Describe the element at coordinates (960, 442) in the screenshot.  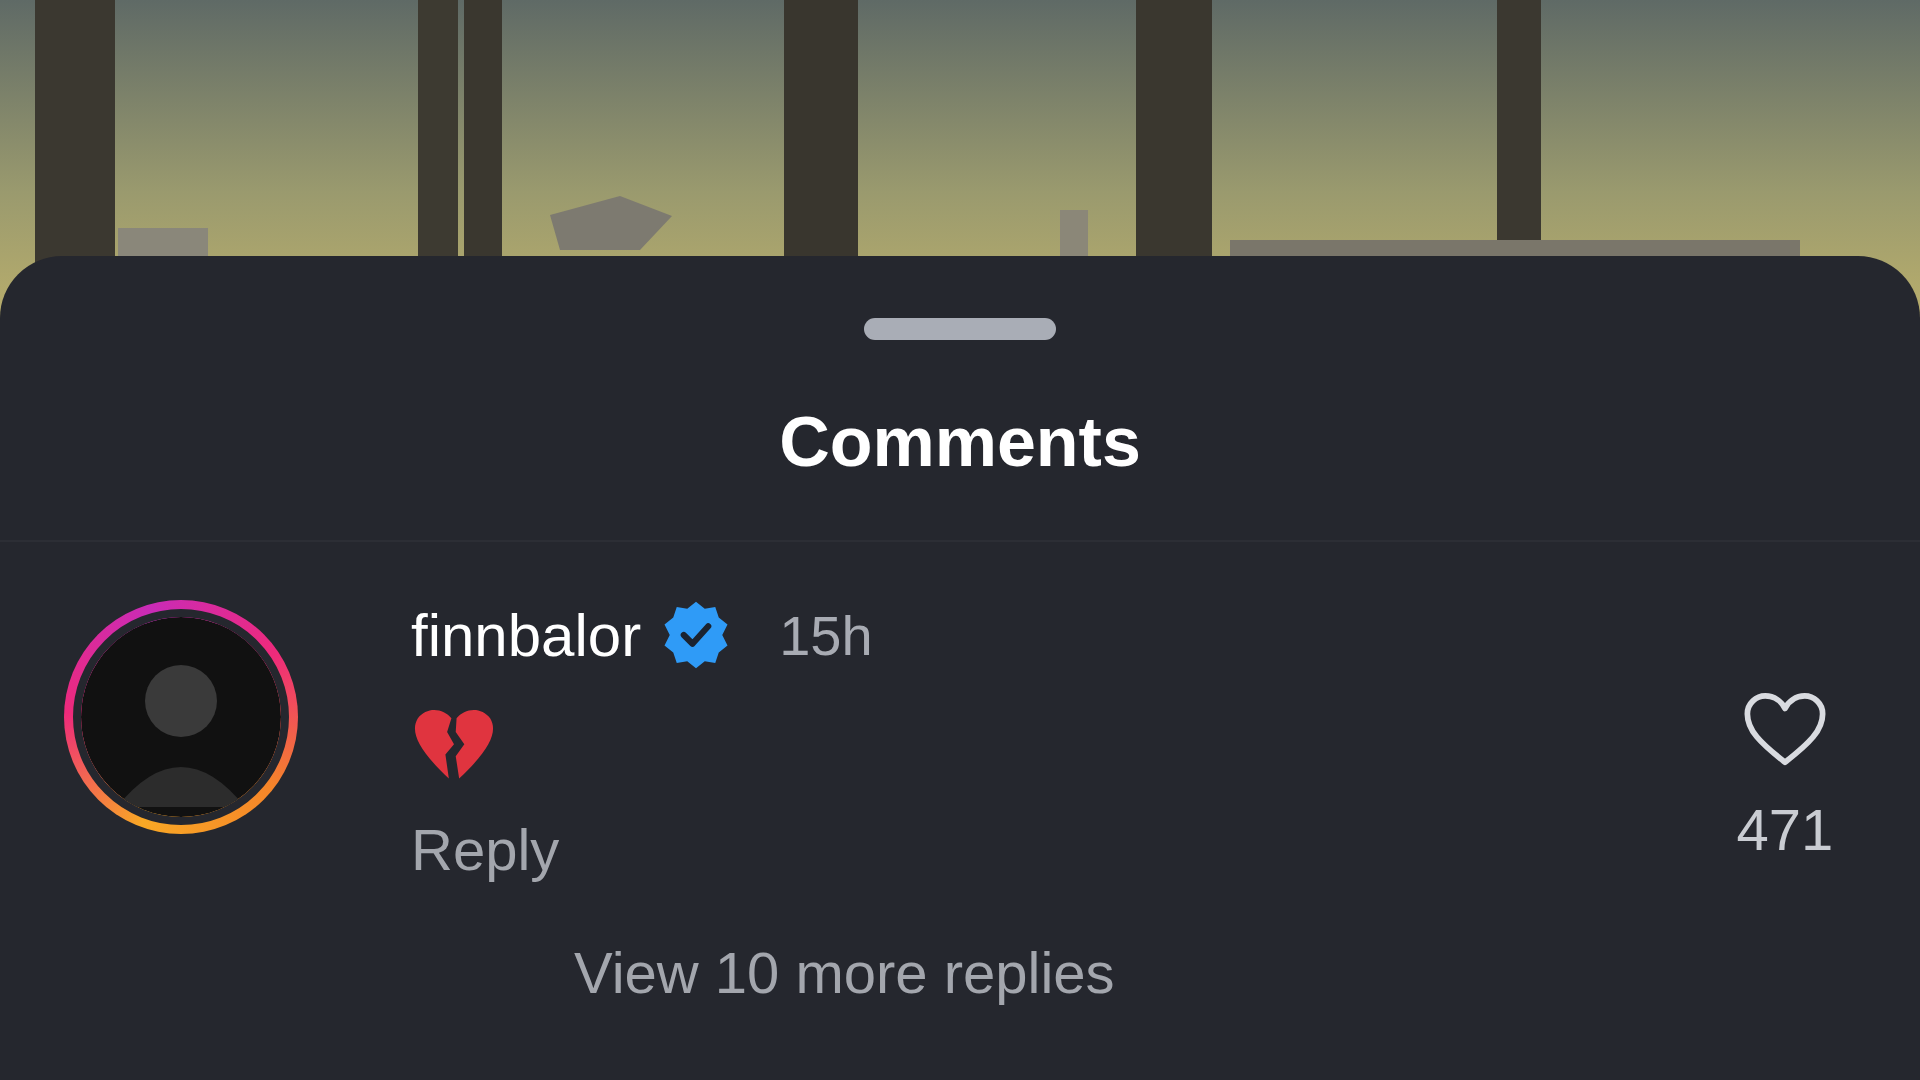
I see `sheet-title: Comments` at that location.